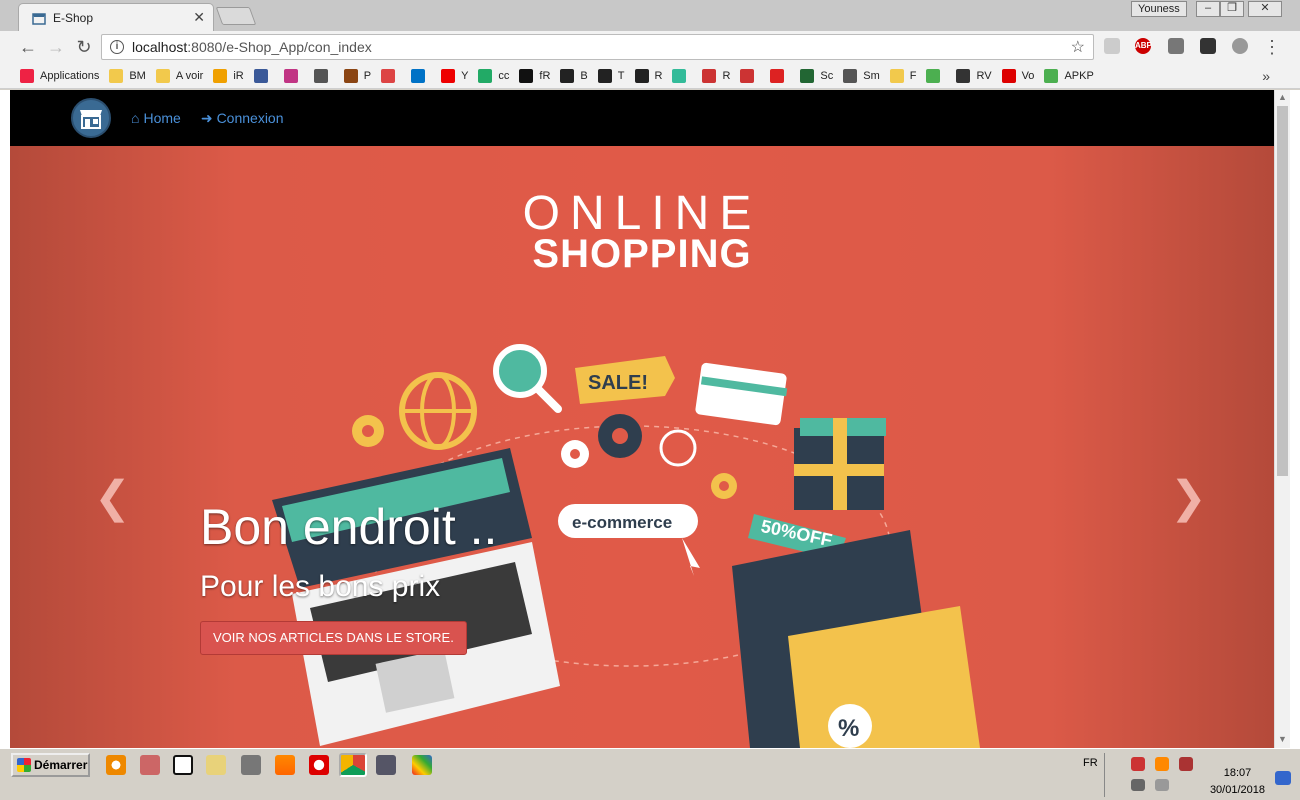  I want to click on bookmark-label: Applications, so click(70, 75).